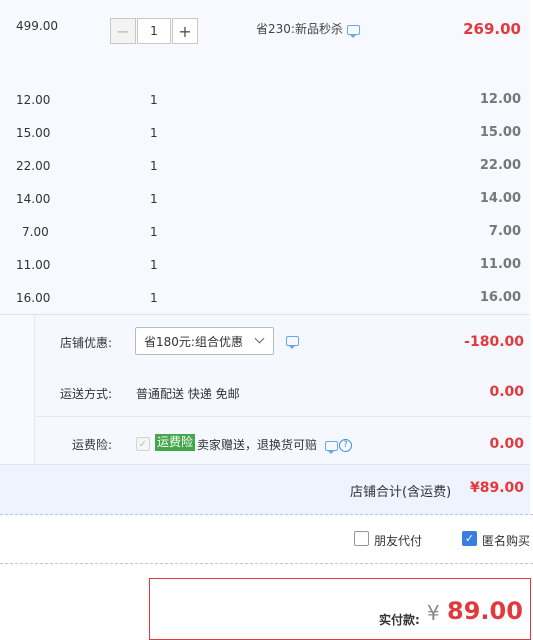  I want to click on discount-select: 省180元:组合优惠, so click(204, 341).